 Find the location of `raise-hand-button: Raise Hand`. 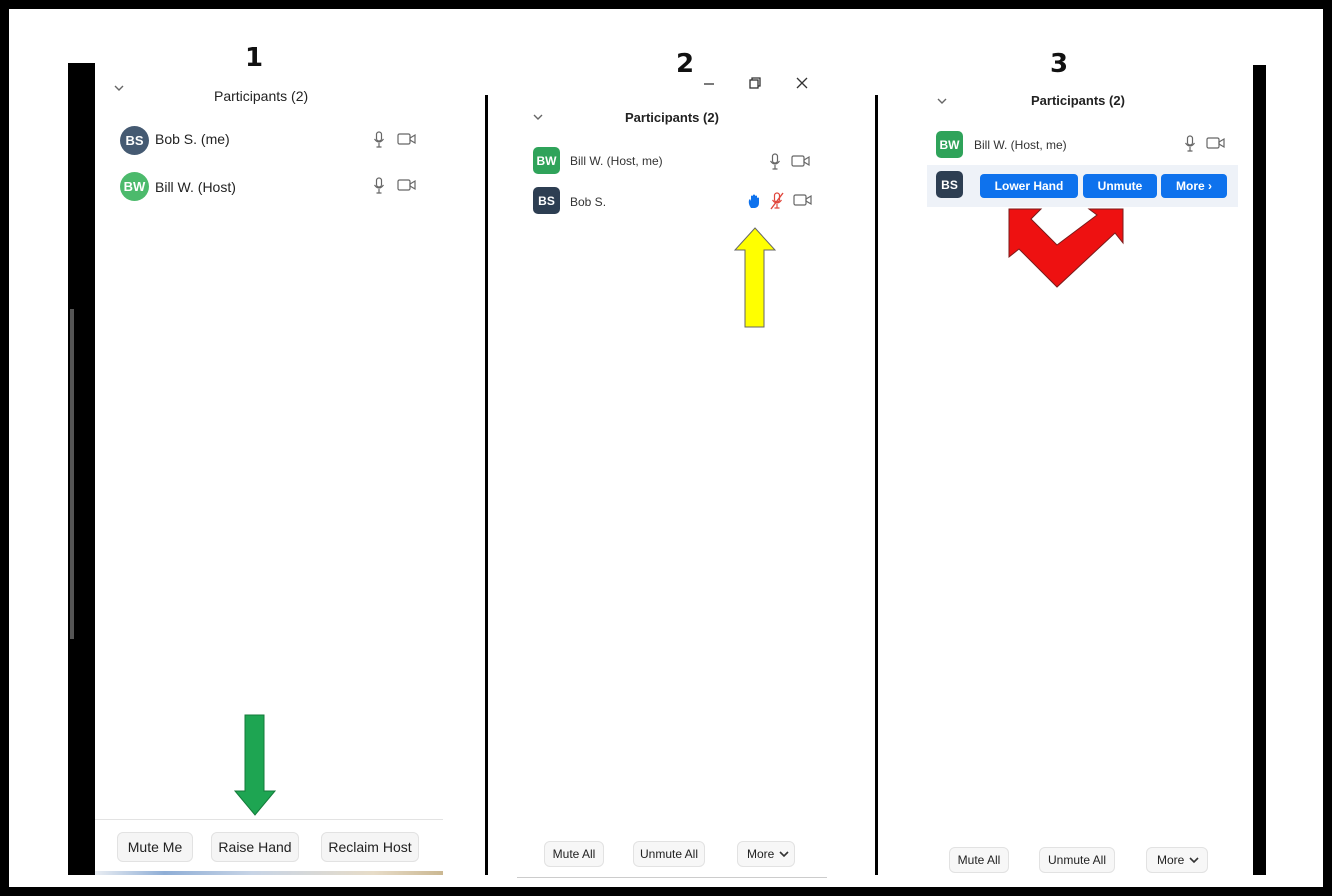

raise-hand-button: Raise Hand is located at coordinates (255, 847).